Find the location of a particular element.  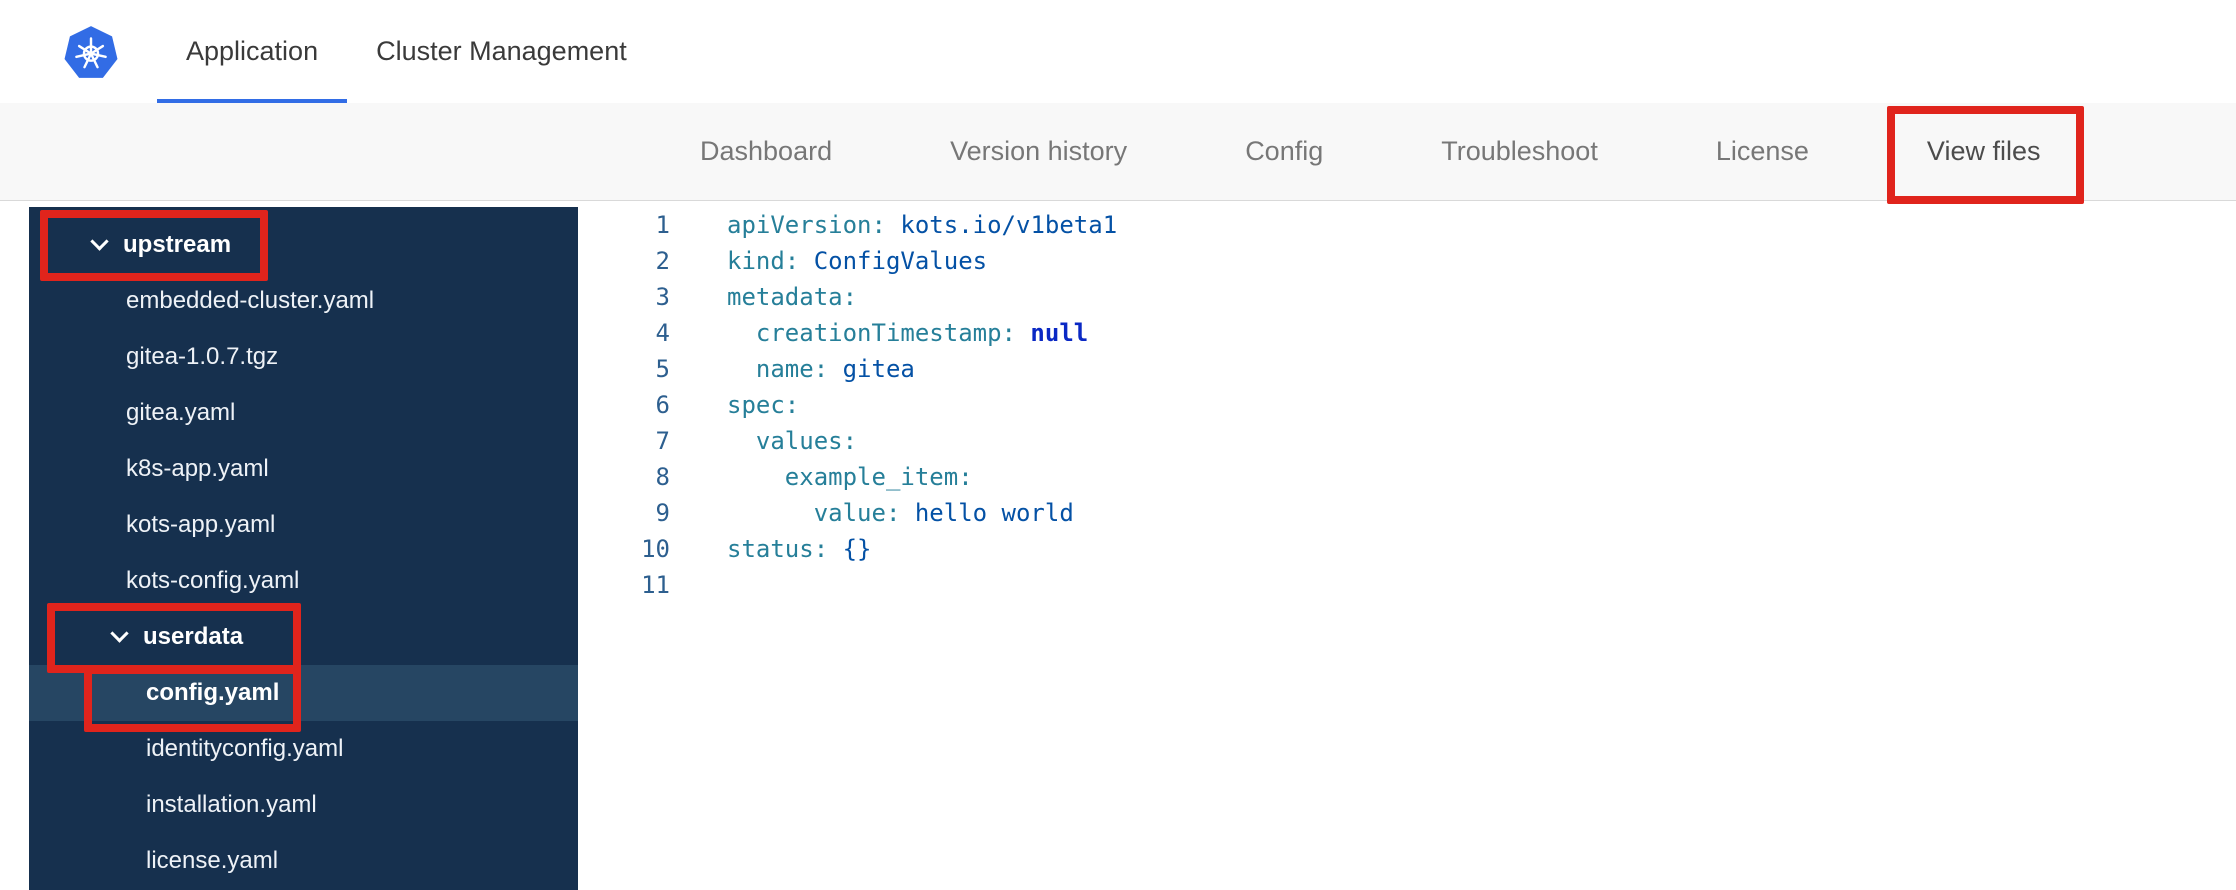

kubernetes-logo-icon is located at coordinates (91, 52).